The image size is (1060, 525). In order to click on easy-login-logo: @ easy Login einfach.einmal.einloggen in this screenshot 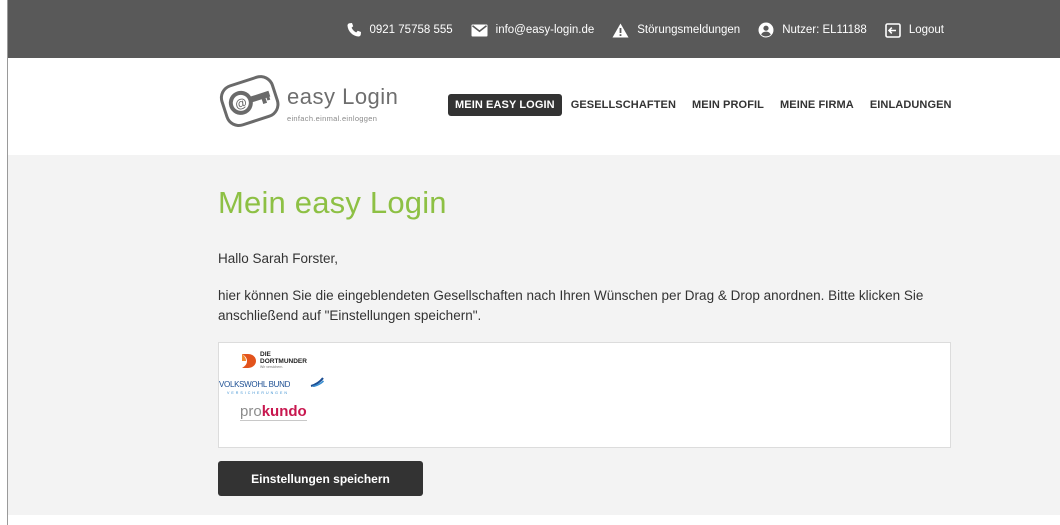, I will do `click(313, 103)`.